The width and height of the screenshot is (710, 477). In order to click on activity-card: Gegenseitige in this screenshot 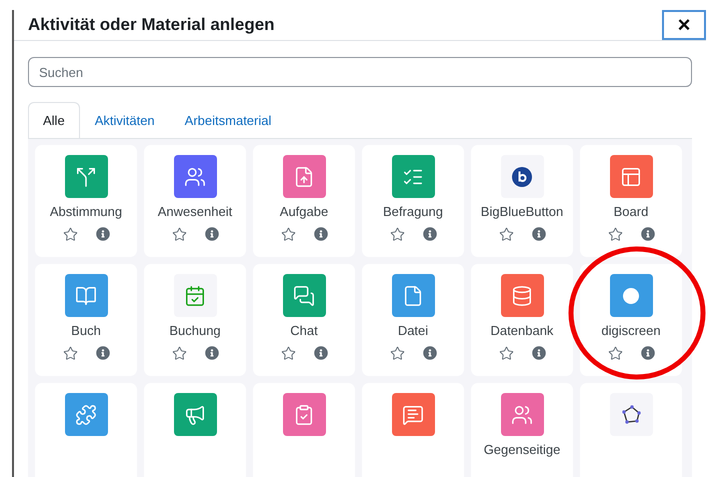, I will do `click(522, 430)`.